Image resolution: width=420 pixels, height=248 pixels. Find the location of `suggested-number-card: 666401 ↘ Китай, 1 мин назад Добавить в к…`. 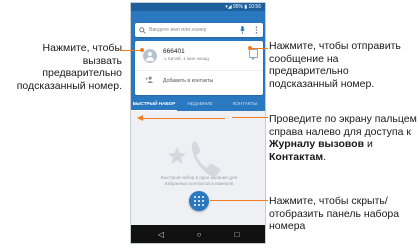

suggested-number-card: 666401 ↘ Китай, 1 мин назад Добавить в к… is located at coordinates (199, 68).